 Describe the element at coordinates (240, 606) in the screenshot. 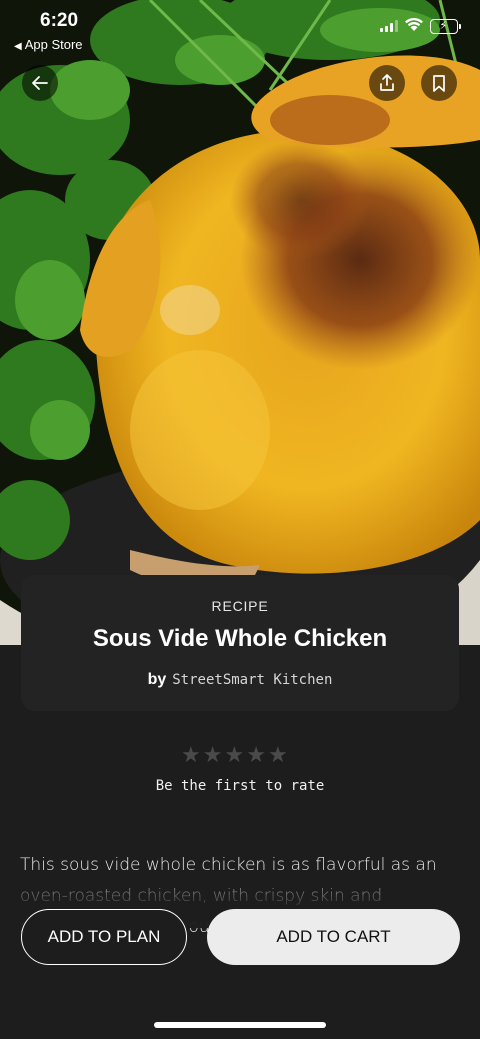

I see `recipe-kicker: RECIPE` at that location.